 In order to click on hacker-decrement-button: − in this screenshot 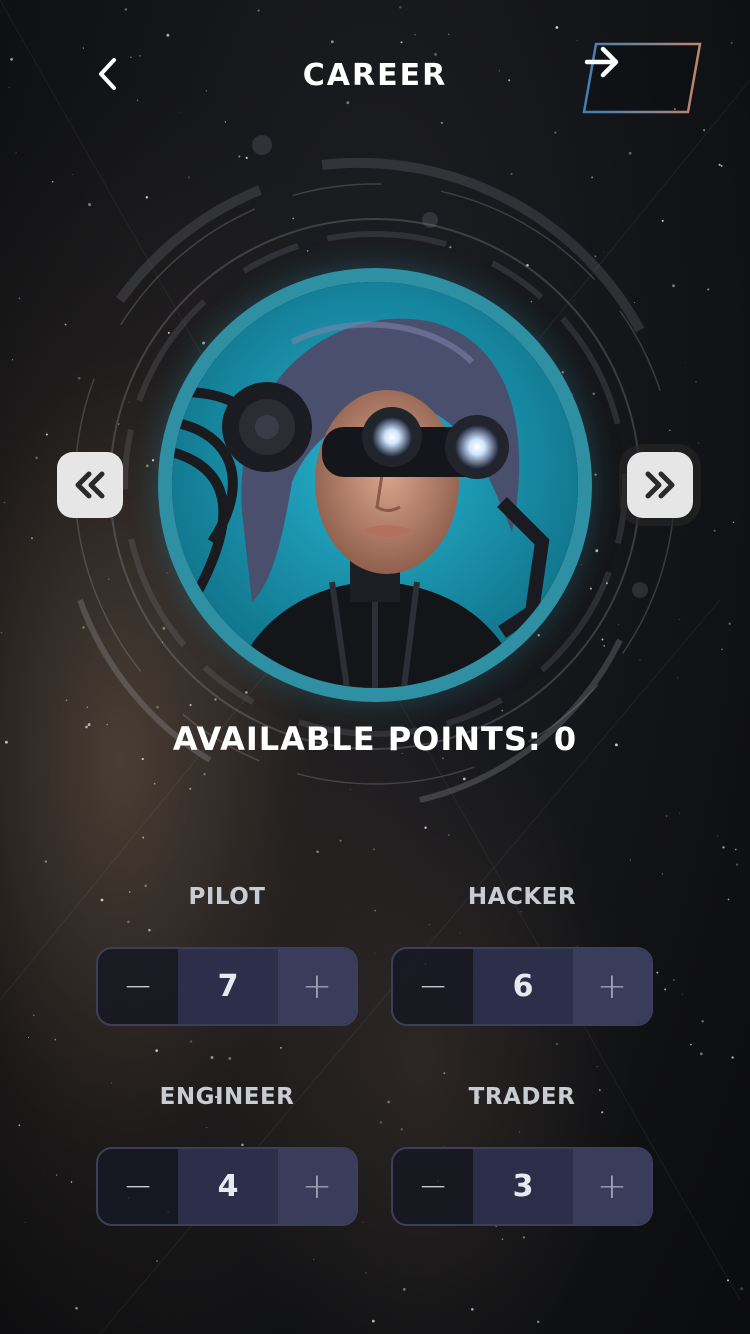, I will do `click(433, 986)`.